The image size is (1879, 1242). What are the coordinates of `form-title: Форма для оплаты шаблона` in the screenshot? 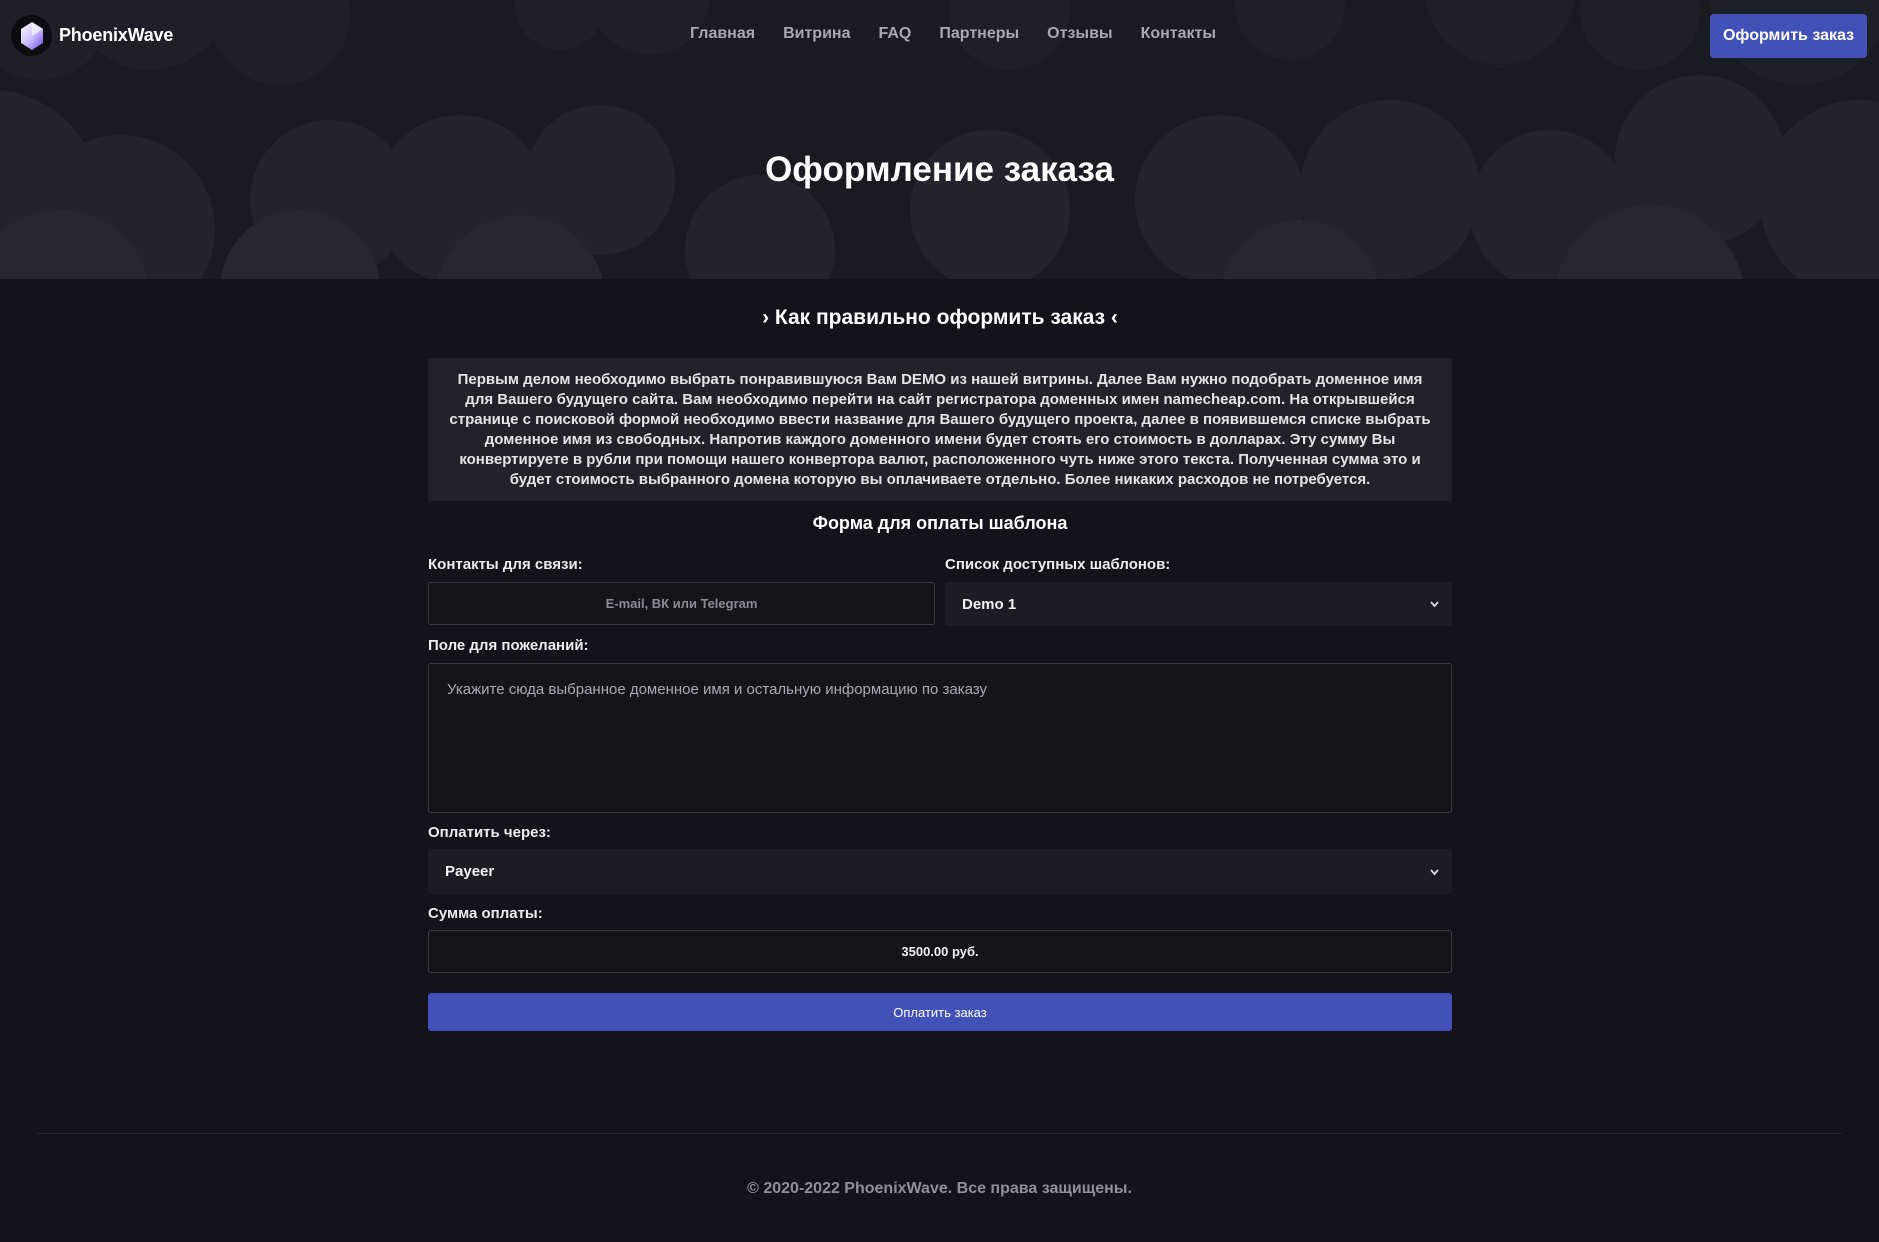 It's located at (940, 523).